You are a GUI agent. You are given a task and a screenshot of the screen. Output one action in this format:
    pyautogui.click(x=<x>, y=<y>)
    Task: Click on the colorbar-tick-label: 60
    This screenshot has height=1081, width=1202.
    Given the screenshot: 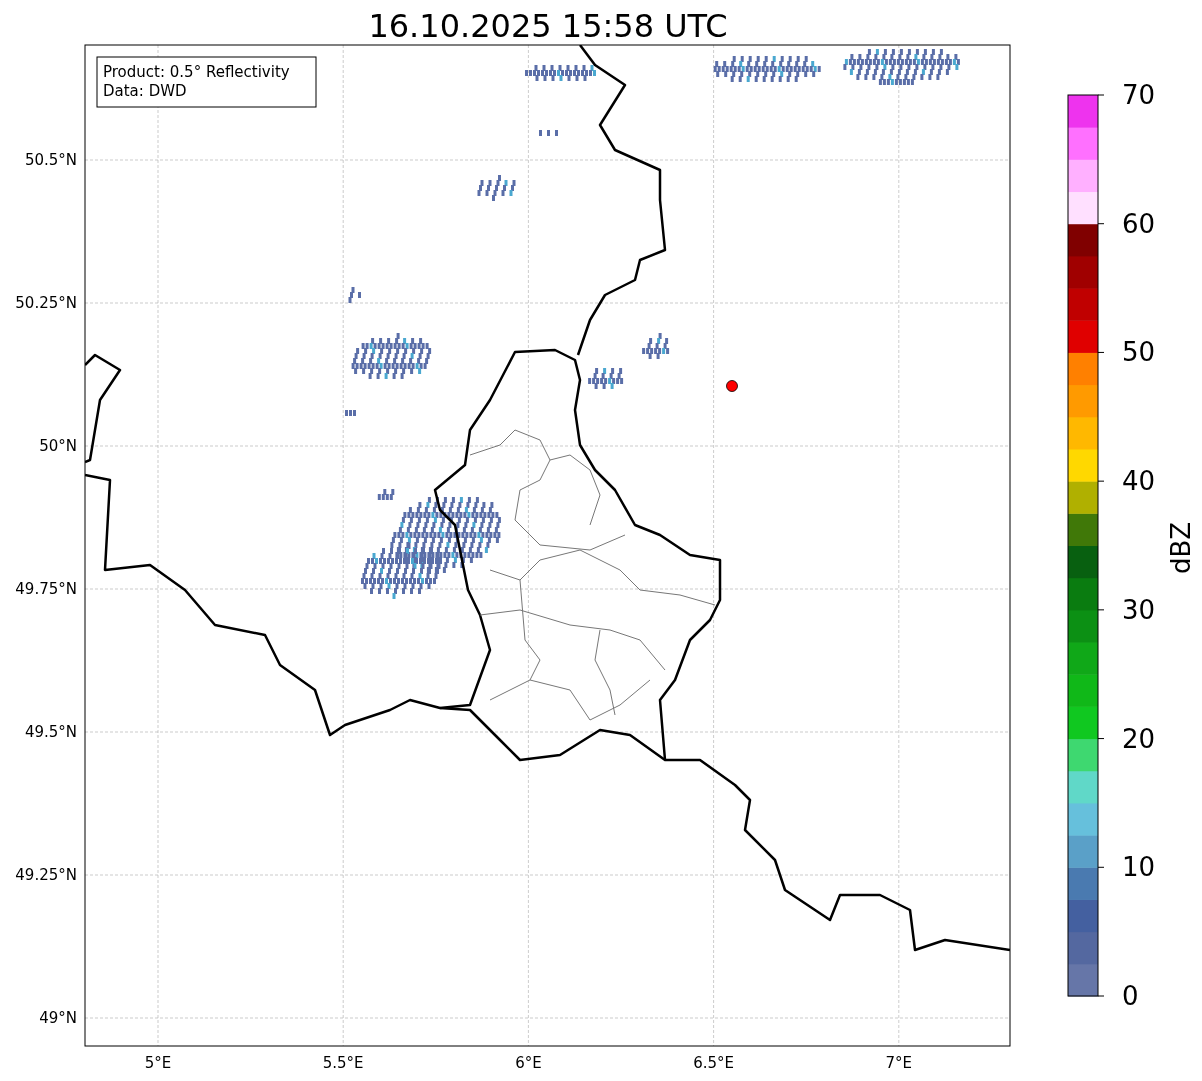 What is the action you would take?
    pyautogui.click(x=1139, y=223)
    